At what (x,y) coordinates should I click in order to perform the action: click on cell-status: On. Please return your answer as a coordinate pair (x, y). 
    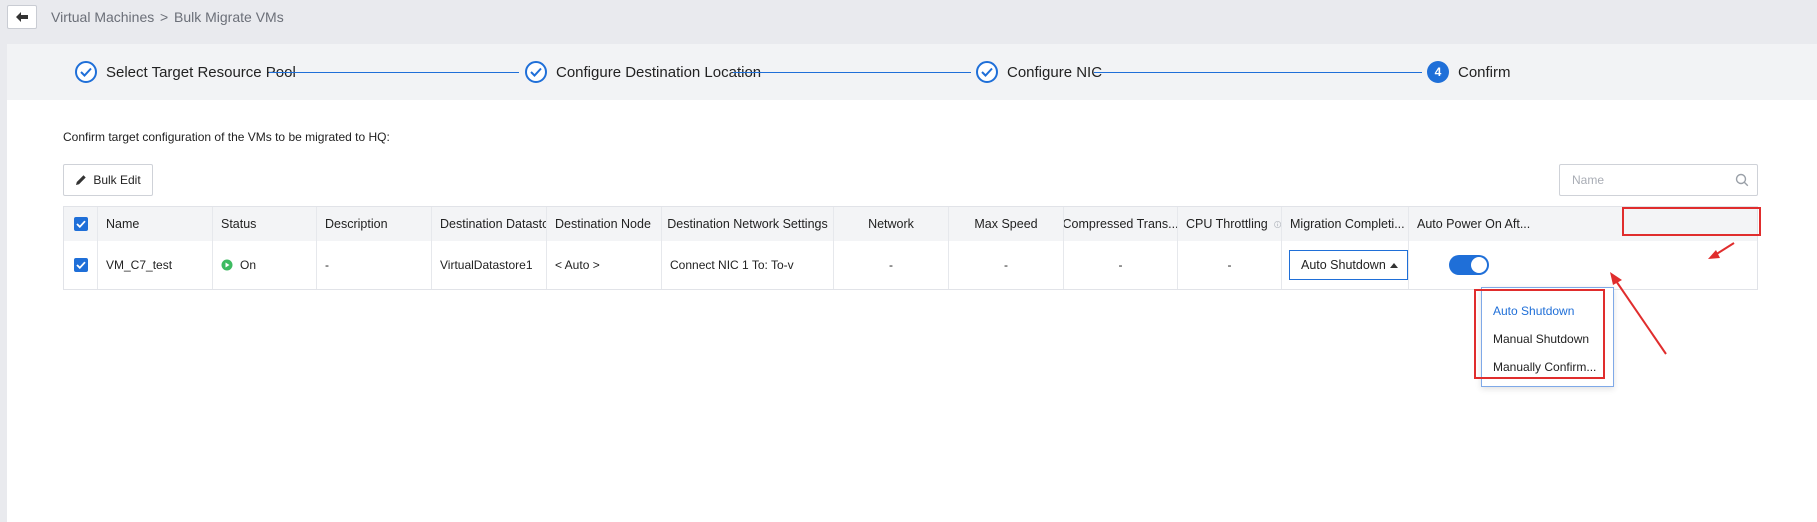
    Looking at the image, I should click on (265, 265).